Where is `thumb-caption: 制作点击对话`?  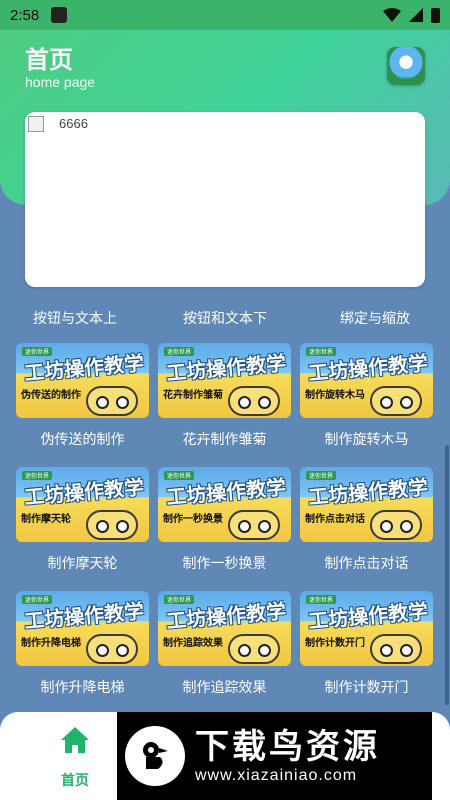
thumb-caption: 制作点击对话 is located at coordinates (335, 519).